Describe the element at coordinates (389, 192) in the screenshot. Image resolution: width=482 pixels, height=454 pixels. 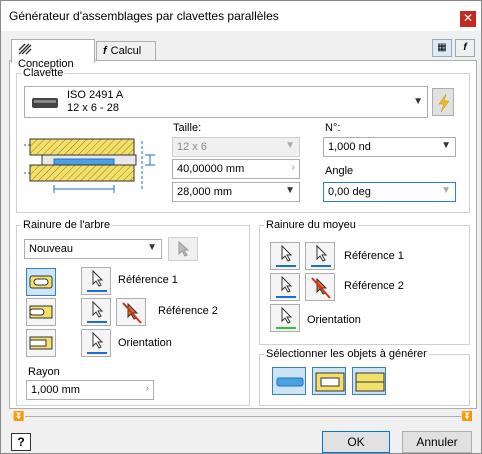
I see `angle-select: 0,00 deg ▼` at that location.